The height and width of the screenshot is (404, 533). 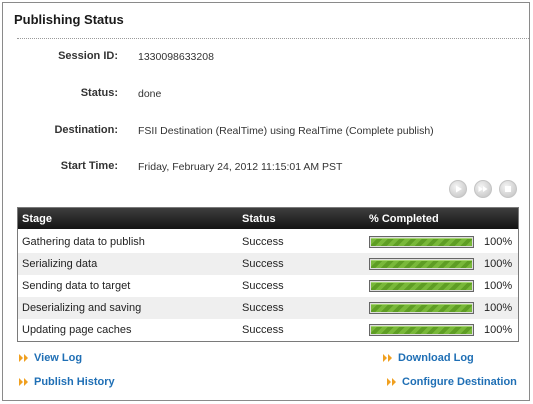 I want to click on session-id-row: Session ID: 1330098633208, so click(x=267, y=58).